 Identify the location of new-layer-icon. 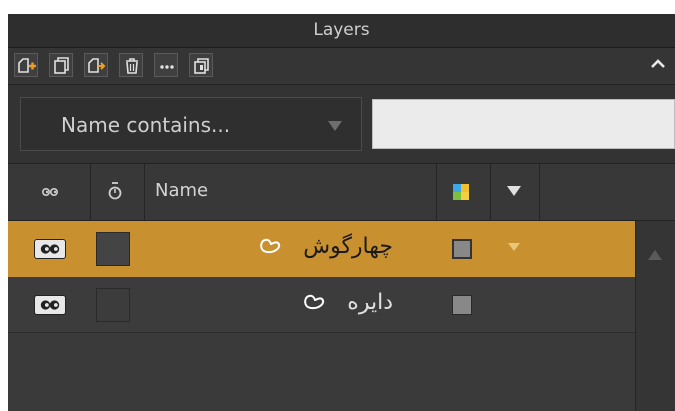
(27, 65).